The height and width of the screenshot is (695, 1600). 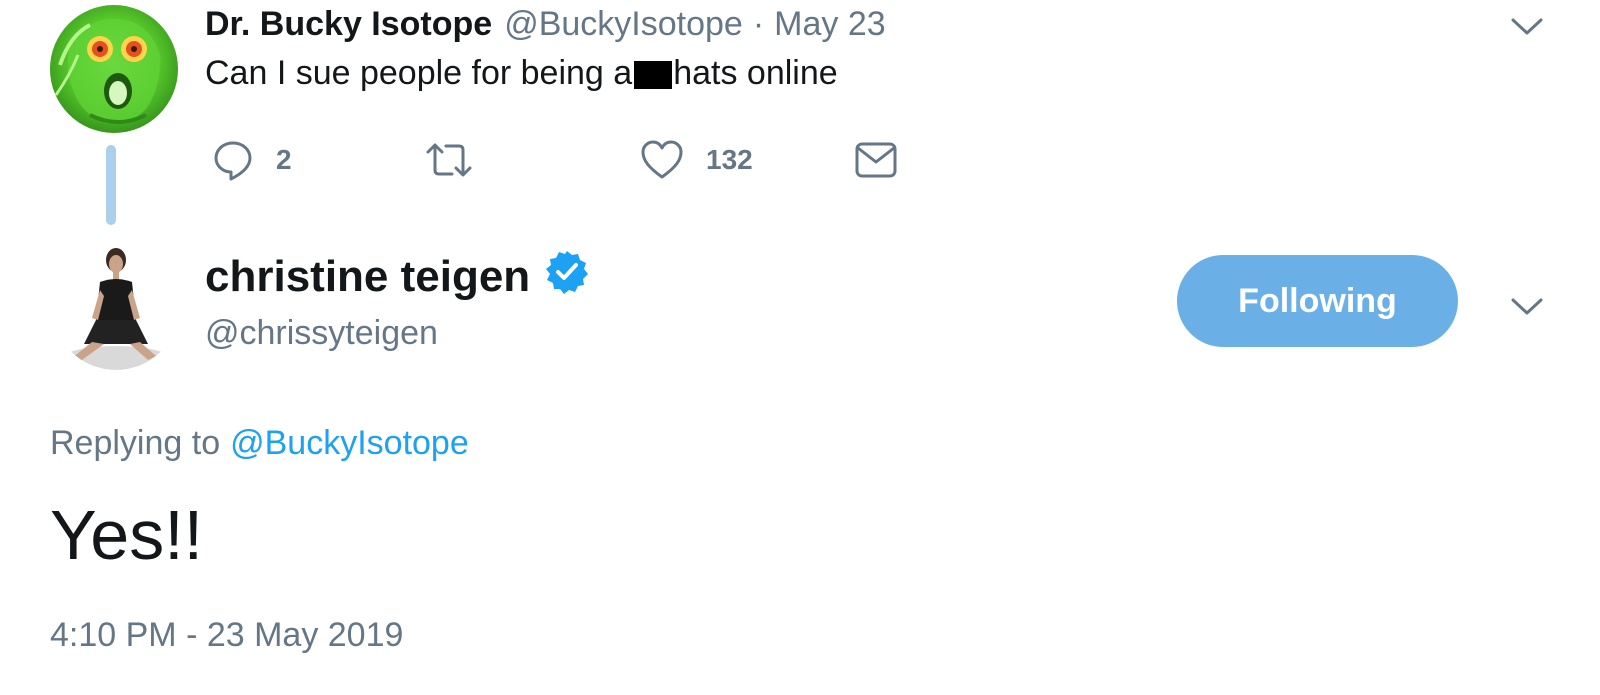 I want to click on bucky-avatar, so click(x=114, y=69).